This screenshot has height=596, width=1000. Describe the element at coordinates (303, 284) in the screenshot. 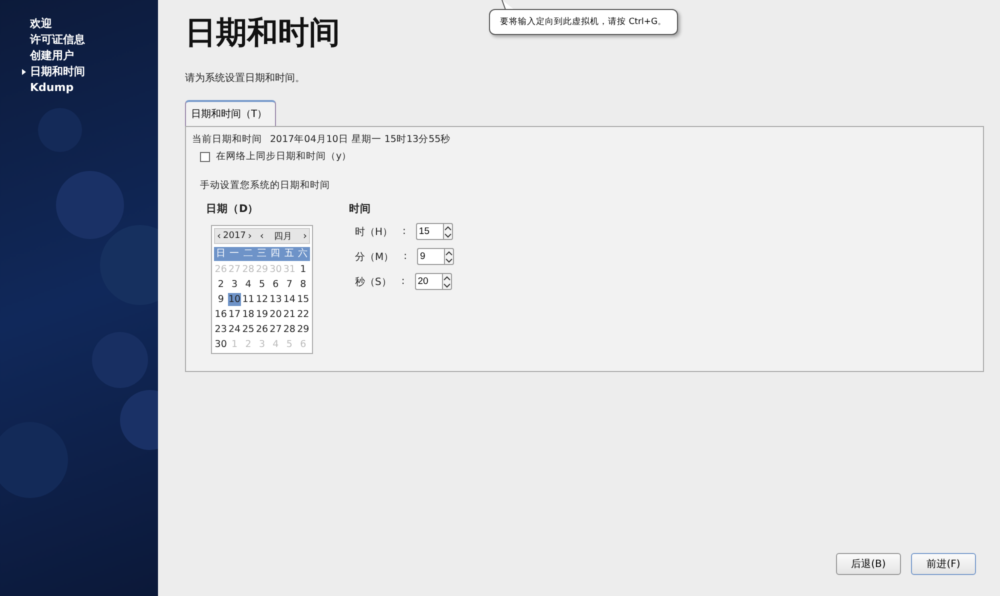

I see `calendar-day: 8` at that location.